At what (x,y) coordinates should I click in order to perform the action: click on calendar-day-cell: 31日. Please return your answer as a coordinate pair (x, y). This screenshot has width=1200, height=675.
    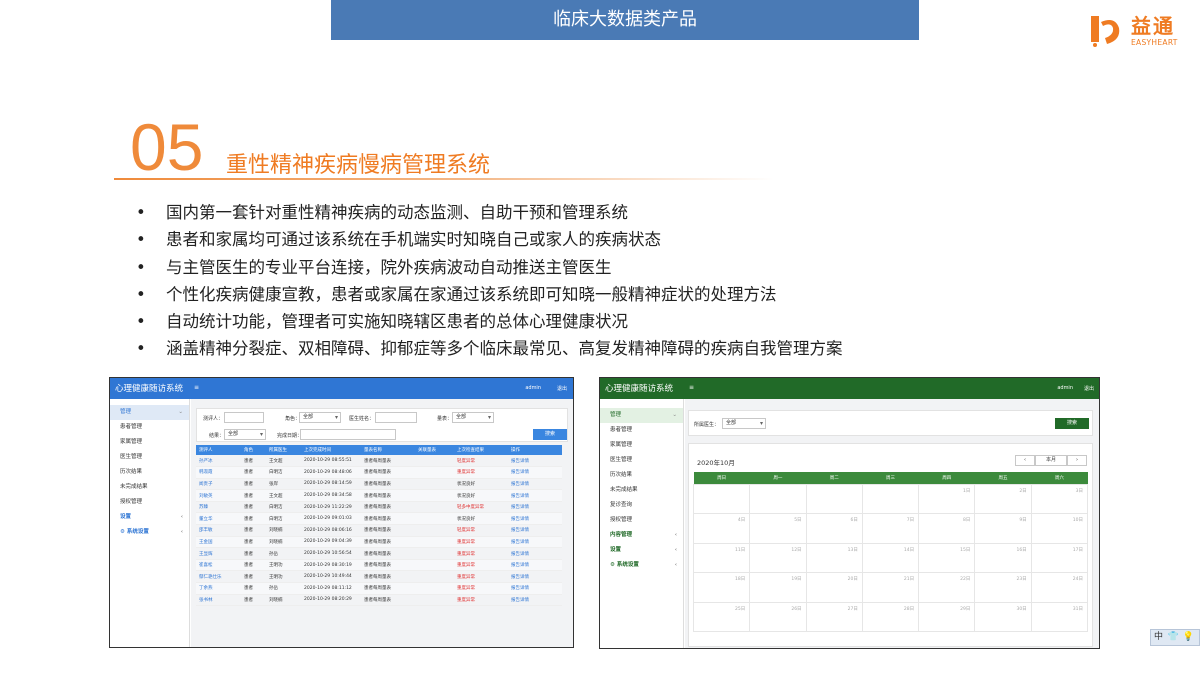
    Looking at the image, I should click on (1059, 616).